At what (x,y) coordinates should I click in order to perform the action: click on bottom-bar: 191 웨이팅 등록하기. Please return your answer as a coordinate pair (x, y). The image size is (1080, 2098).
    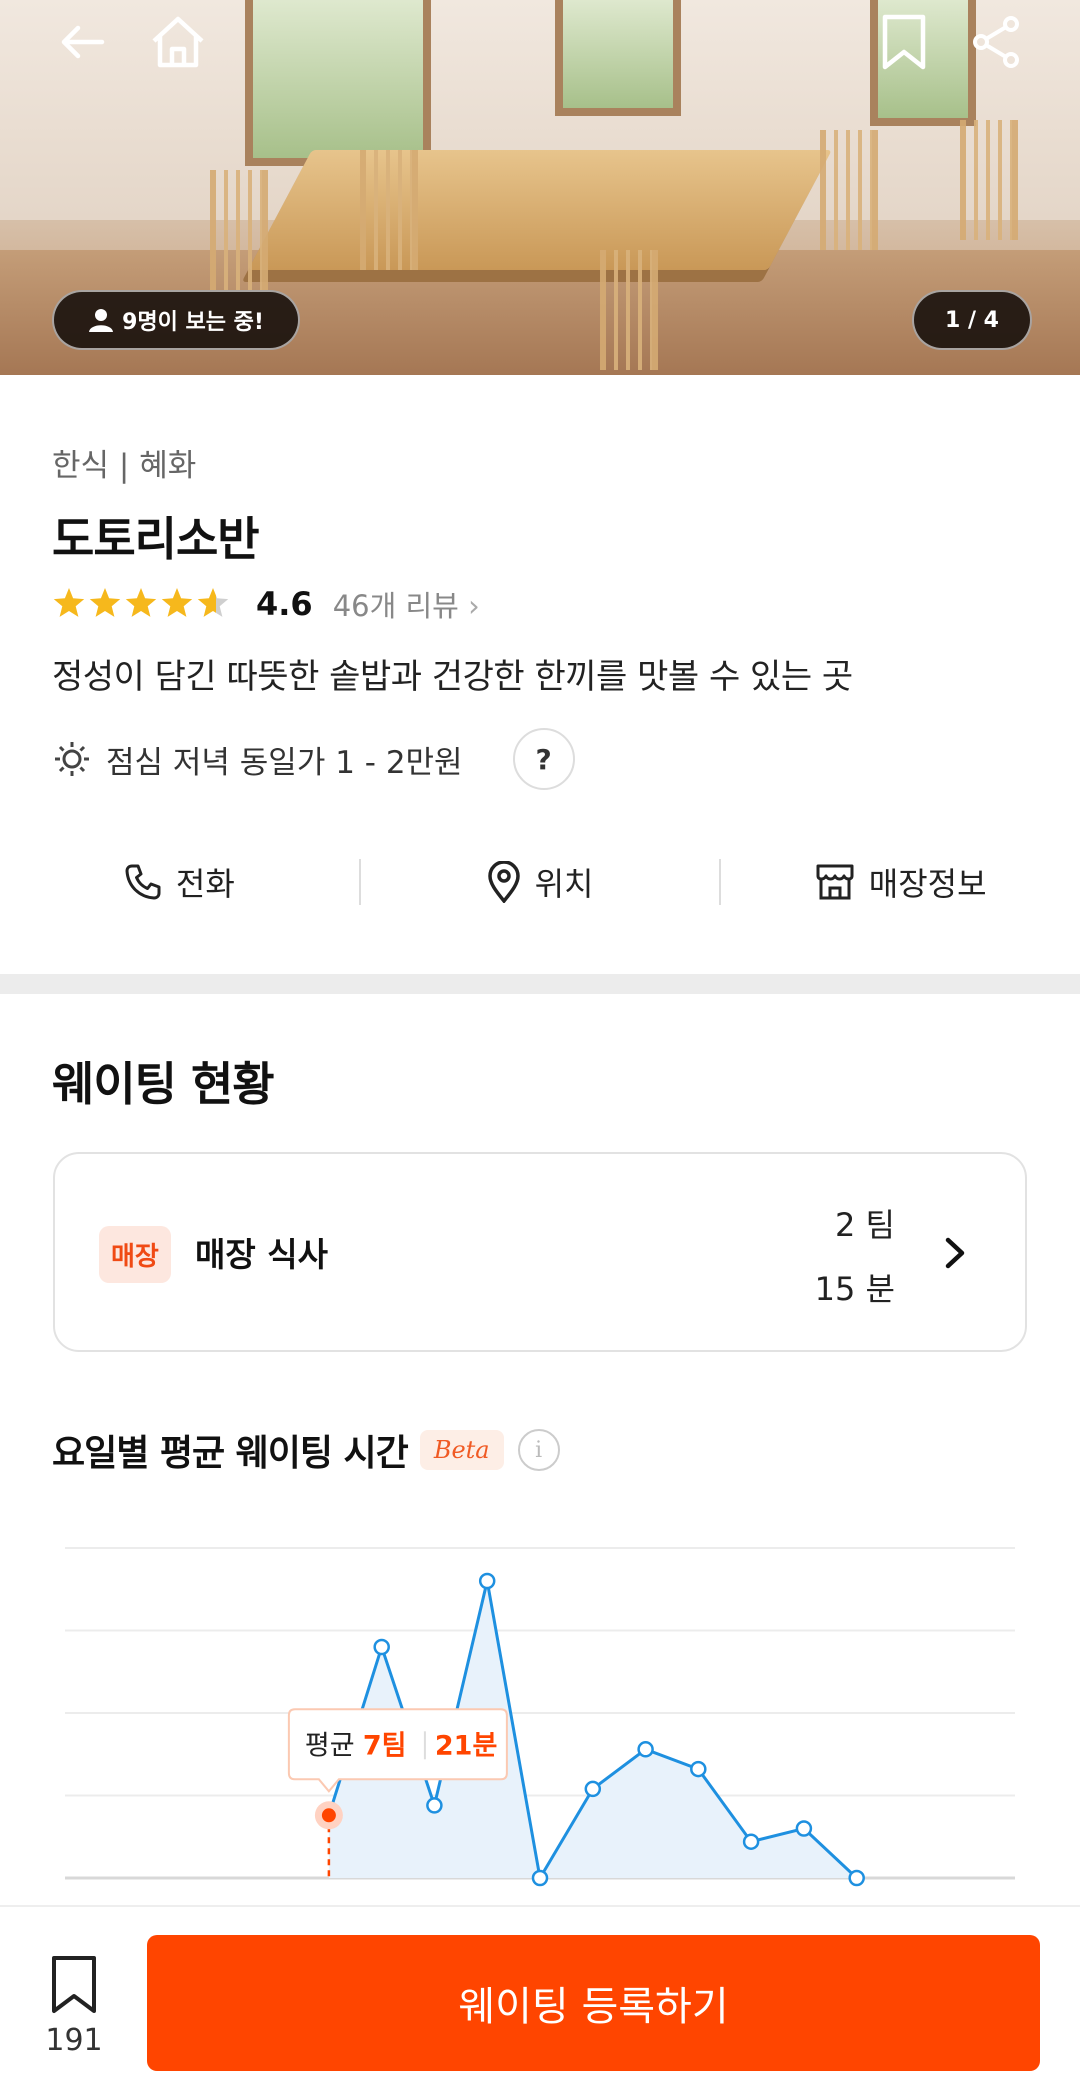
    Looking at the image, I should click on (540, 2001).